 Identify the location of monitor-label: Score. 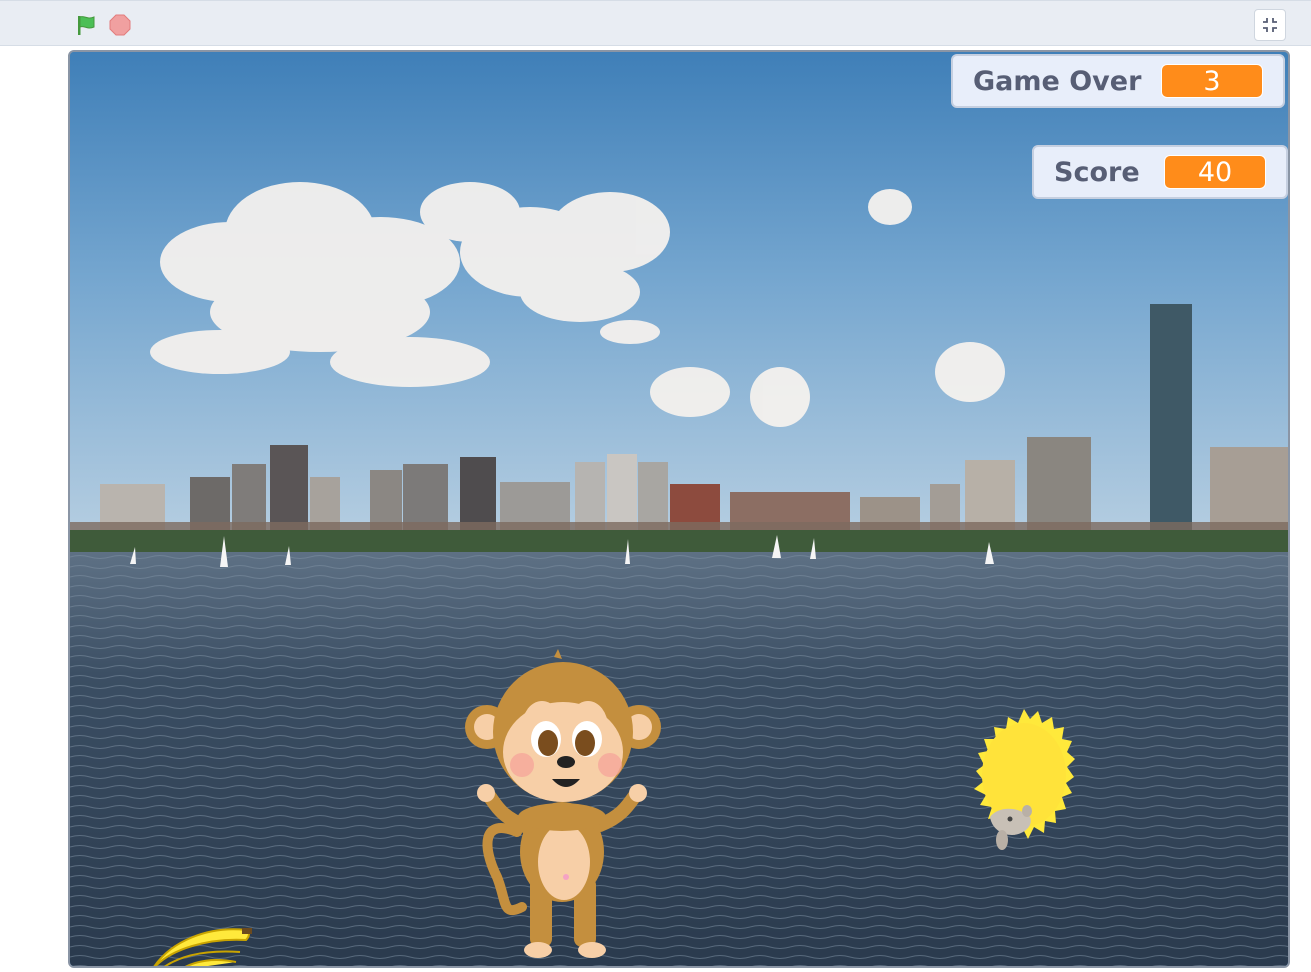
(1097, 172).